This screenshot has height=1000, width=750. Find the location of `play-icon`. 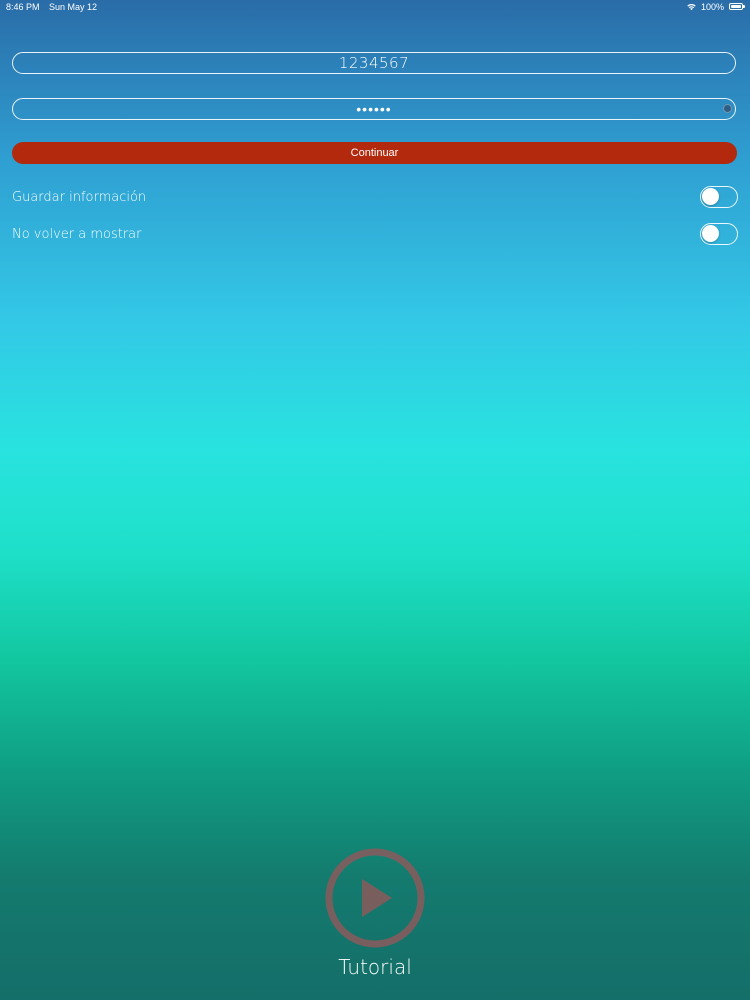

play-icon is located at coordinates (375, 898).